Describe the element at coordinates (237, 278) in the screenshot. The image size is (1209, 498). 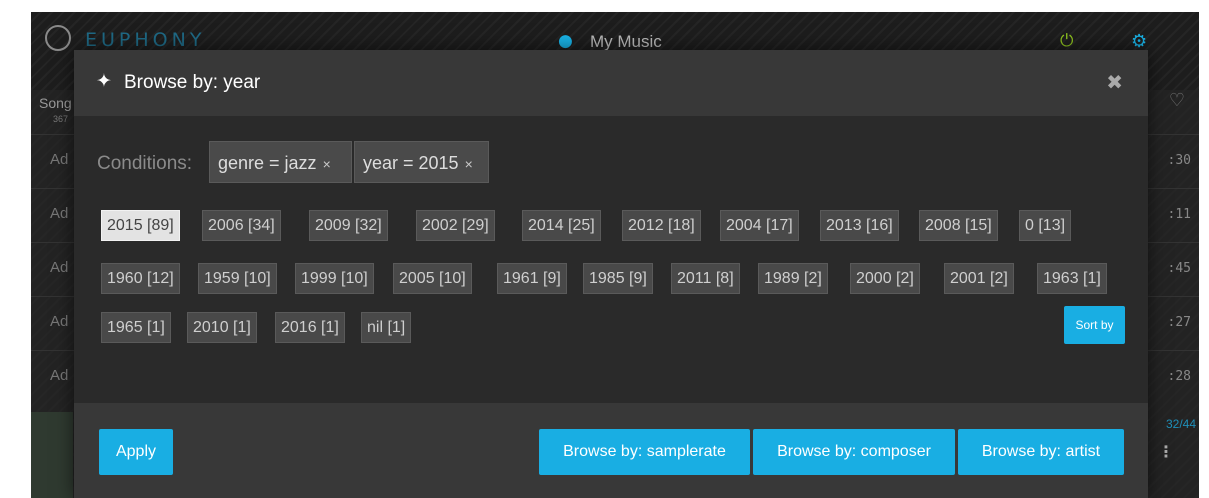
I see `year-button: 1959 [10]` at that location.